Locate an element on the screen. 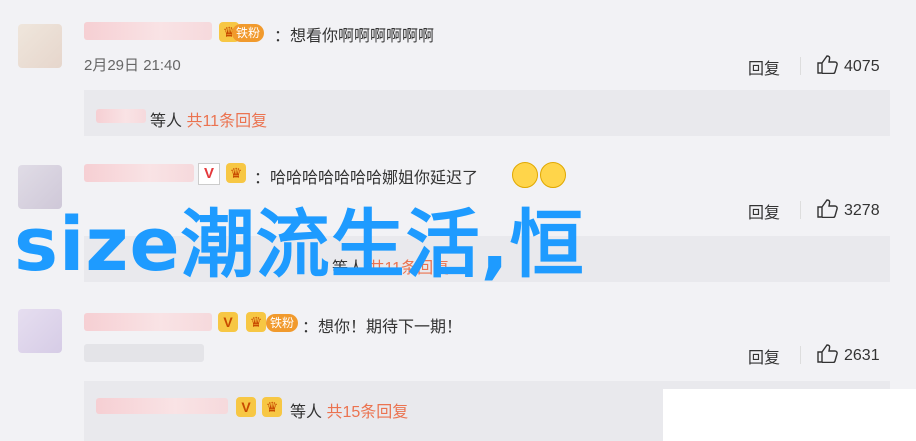 The width and height of the screenshot is (916, 441). reply-summary: 等人 共15条回复 is located at coordinates (349, 410).